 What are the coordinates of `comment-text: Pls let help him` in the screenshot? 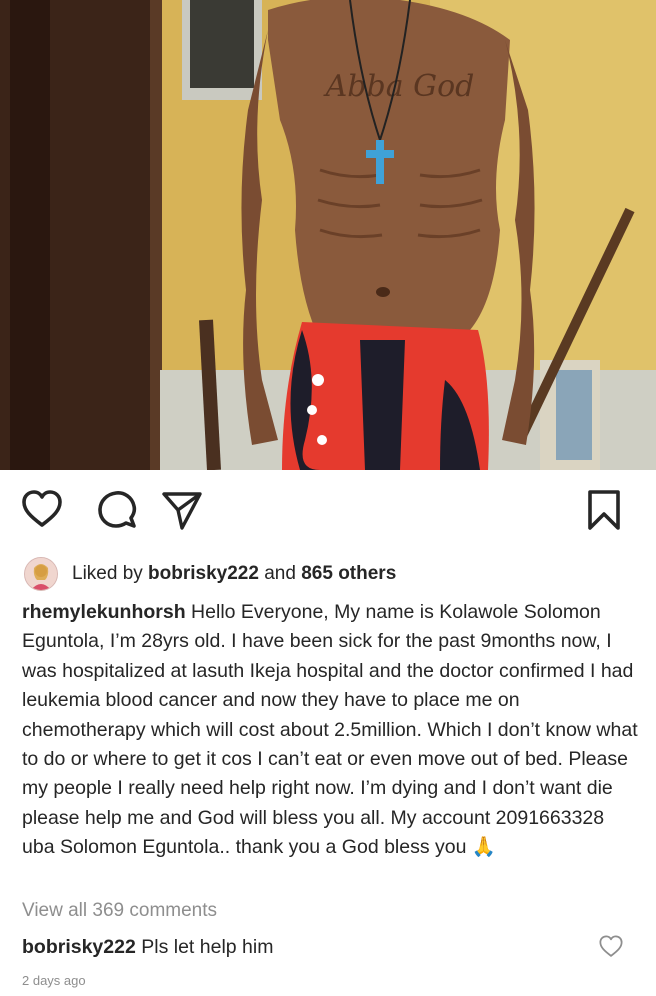 It's located at (204, 947).